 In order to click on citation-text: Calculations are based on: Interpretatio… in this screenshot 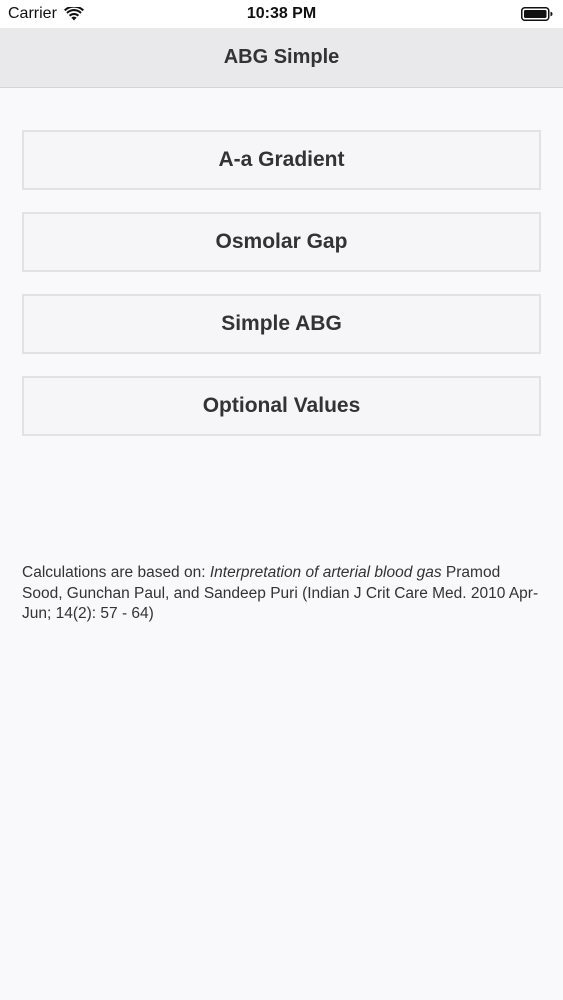, I will do `click(282, 594)`.